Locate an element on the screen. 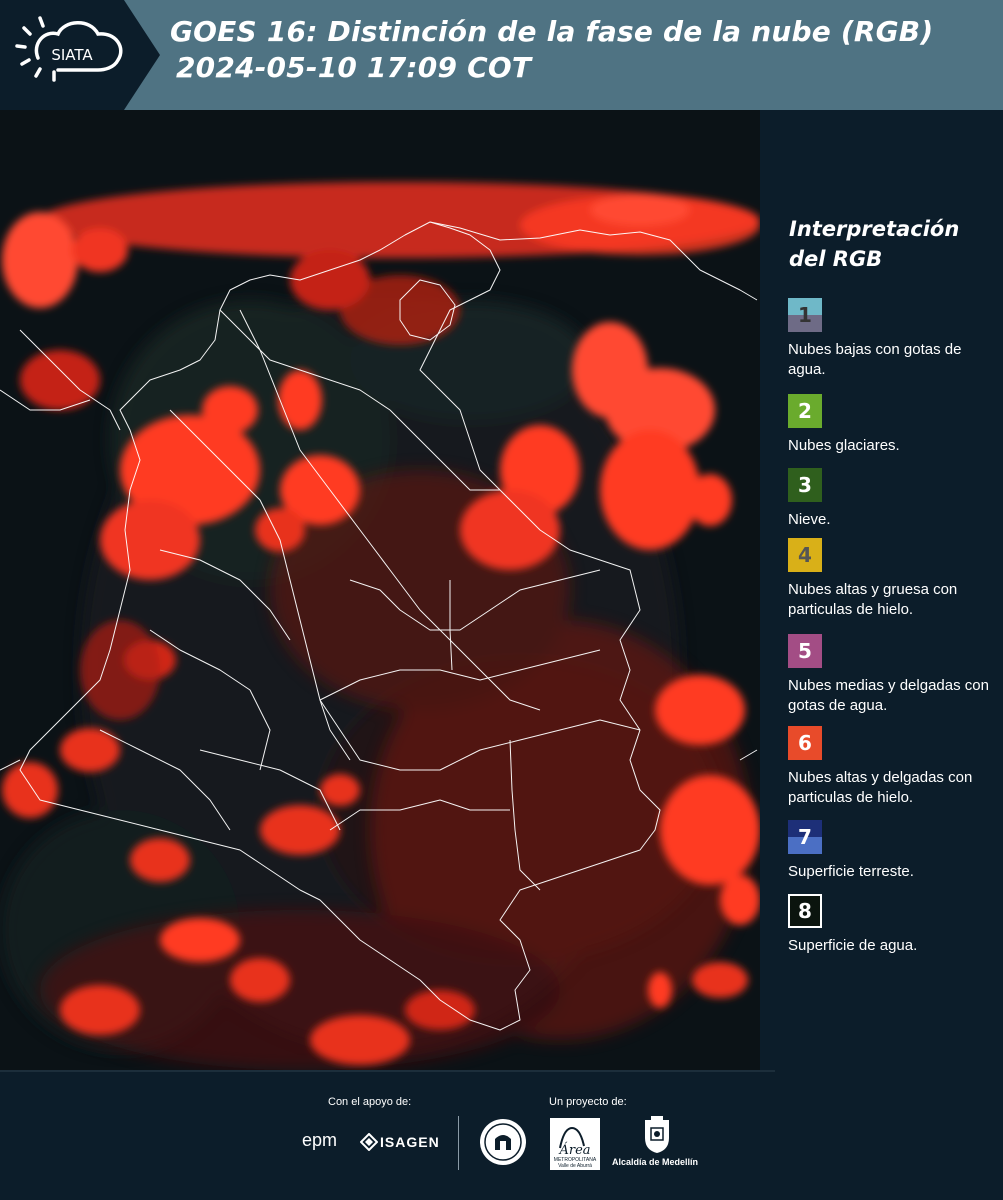 This screenshot has height=1200, width=1003. legend-label-2: Nubes glaciares. is located at coordinates (844, 445).